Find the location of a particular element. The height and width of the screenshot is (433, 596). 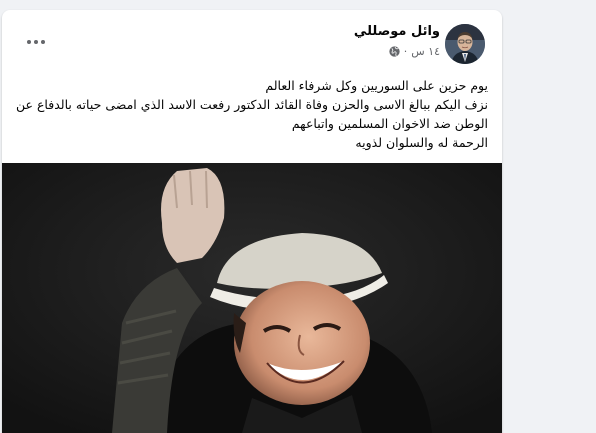

globe-icon is located at coordinates (394, 51).